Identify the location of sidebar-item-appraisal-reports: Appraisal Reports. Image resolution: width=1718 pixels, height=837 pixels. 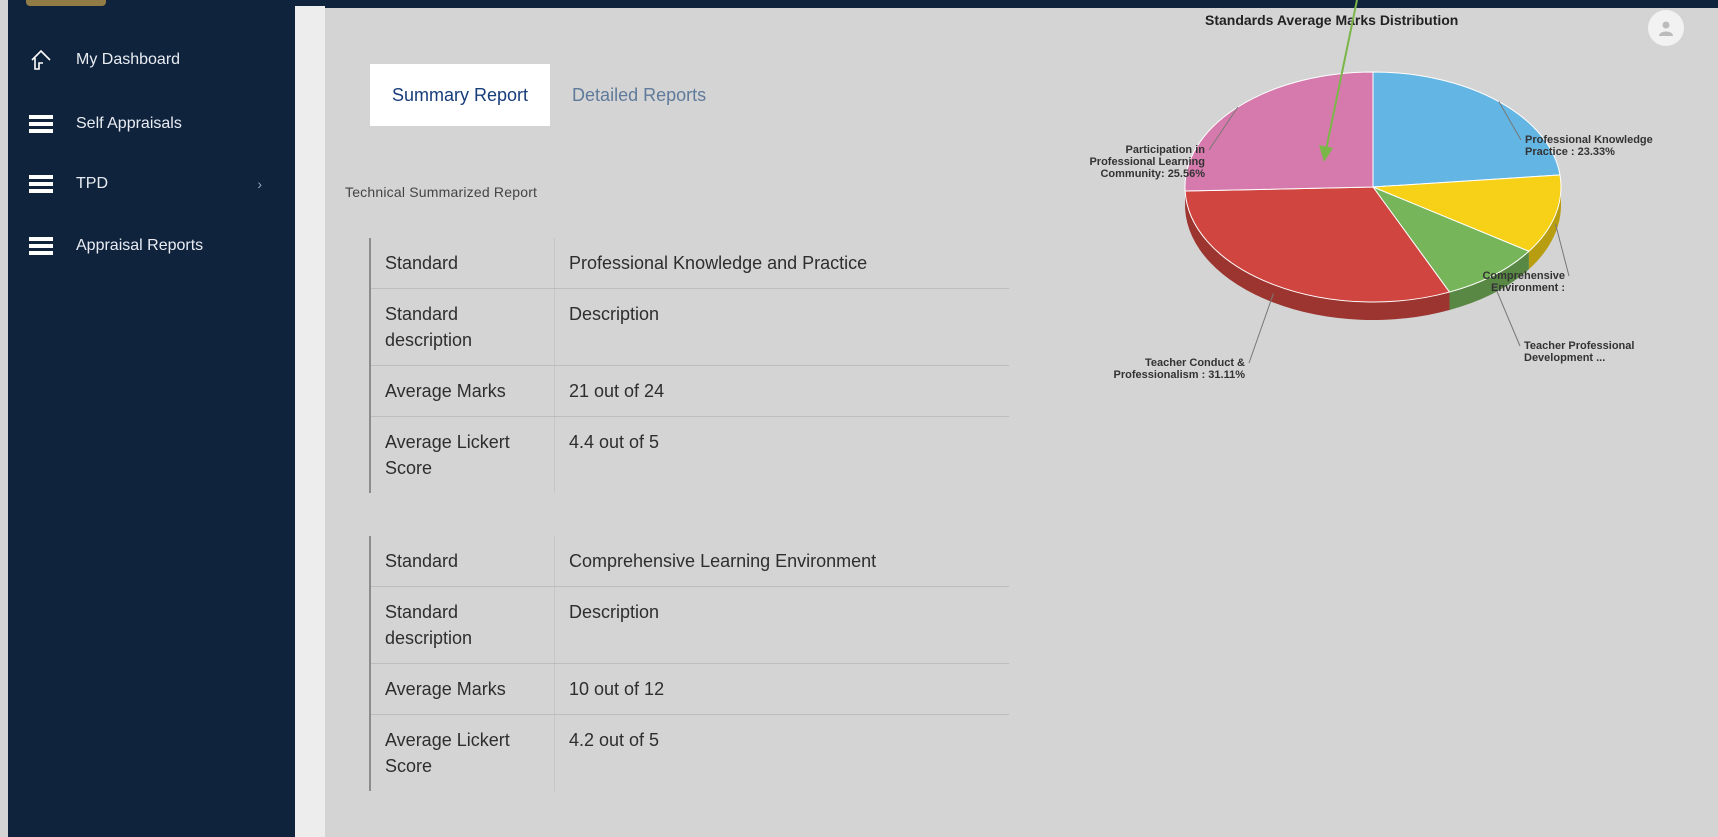
(153, 246).